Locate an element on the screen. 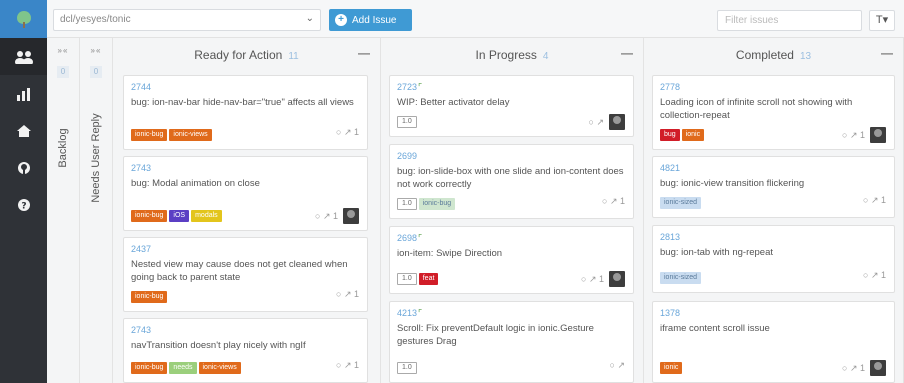  issue-number-text: 2699 is located at coordinates (407, 156).